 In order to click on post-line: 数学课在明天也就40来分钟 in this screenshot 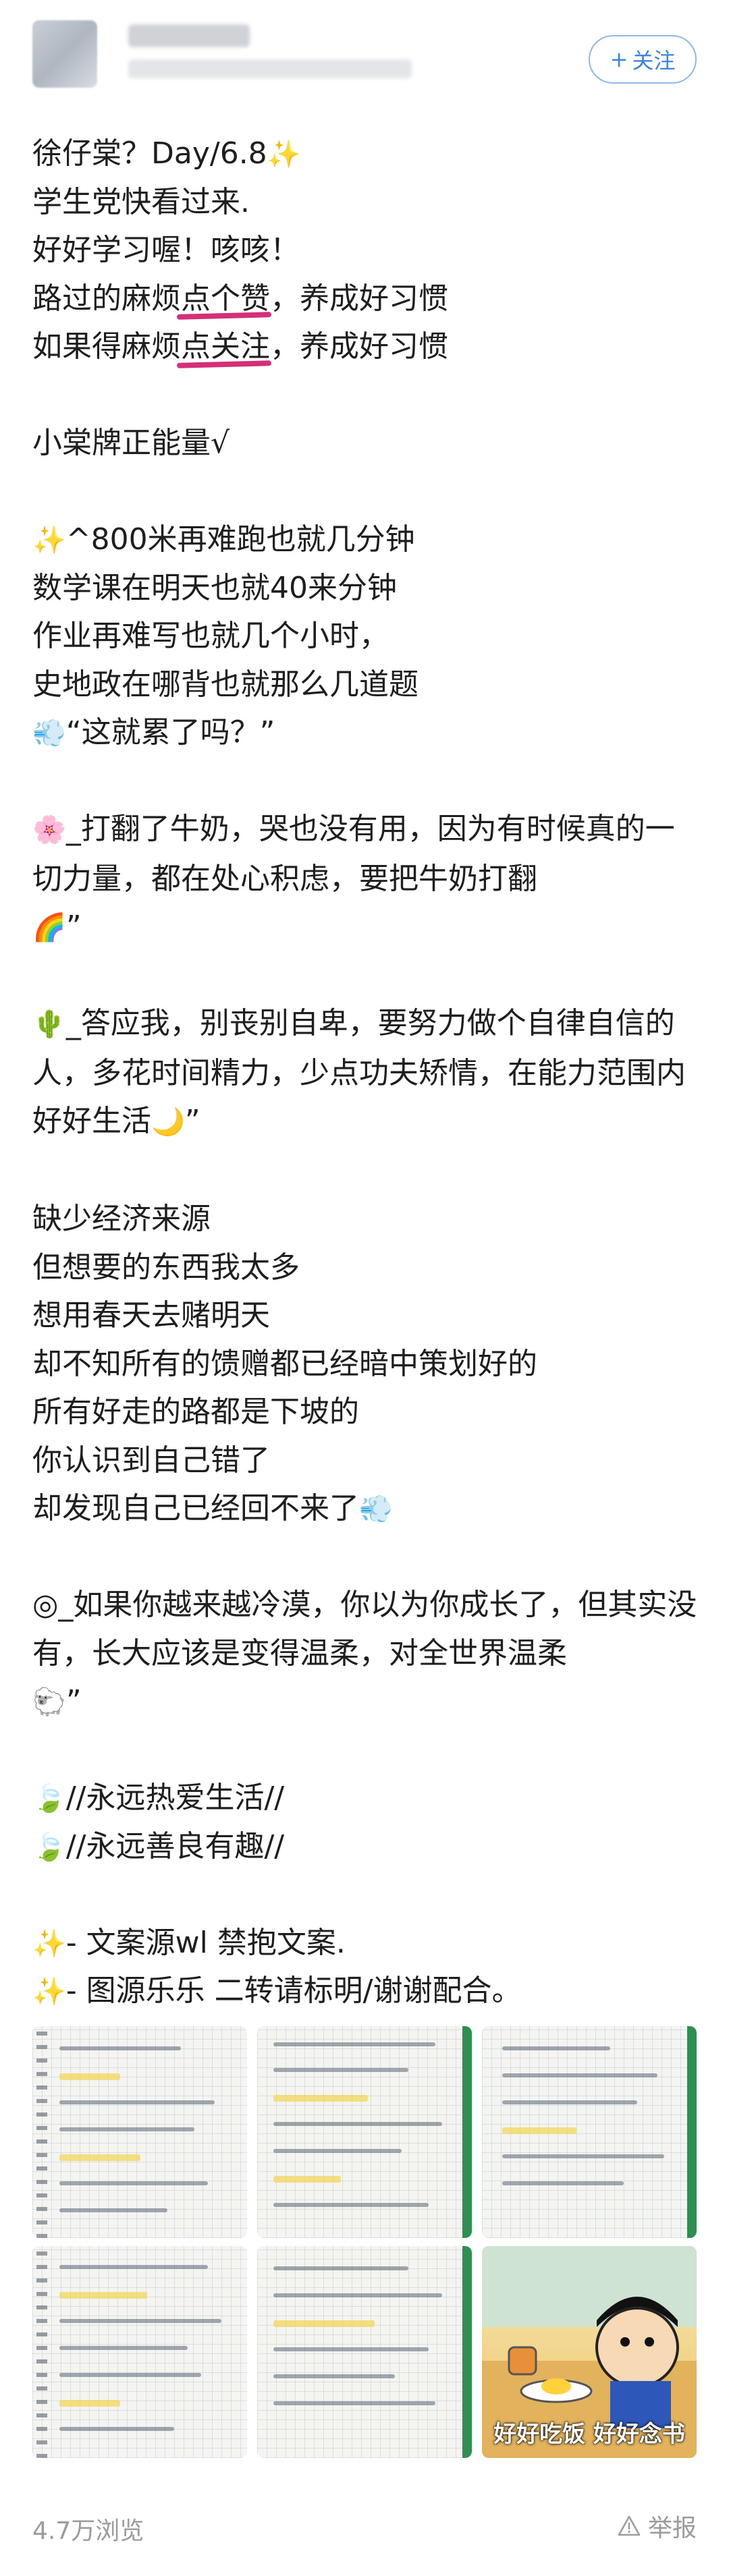, I will do `click(214, 587)`.